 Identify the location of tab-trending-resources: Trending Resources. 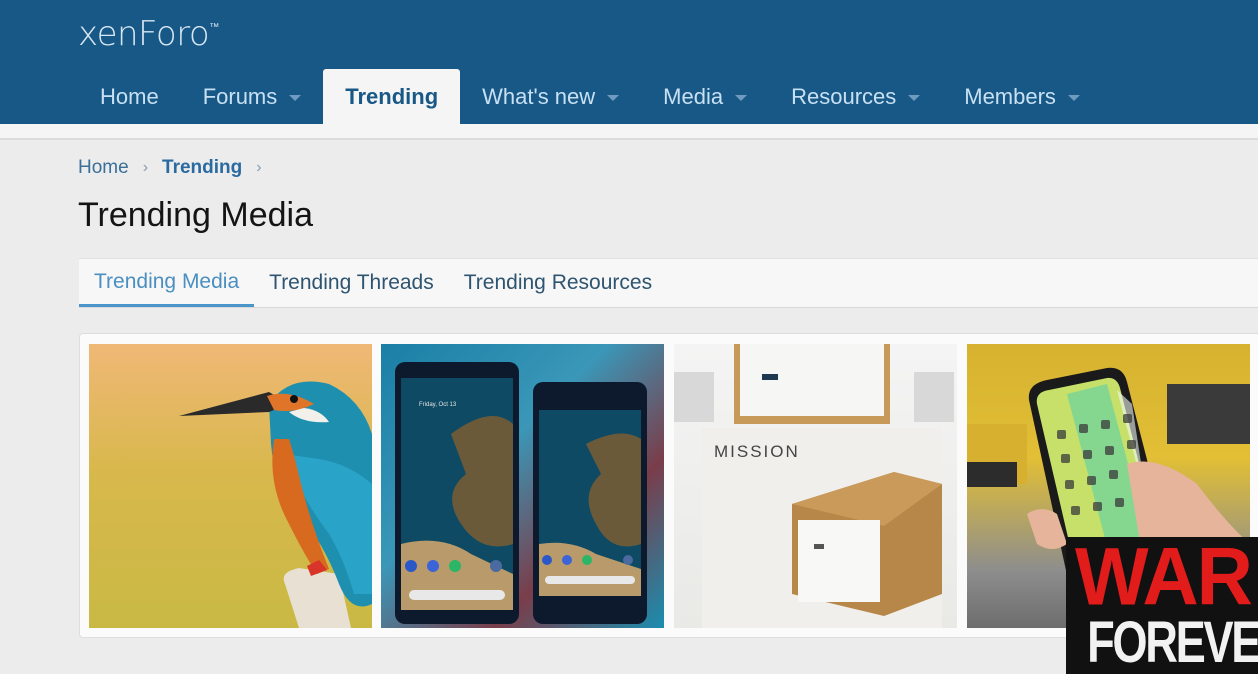
(558, 283).